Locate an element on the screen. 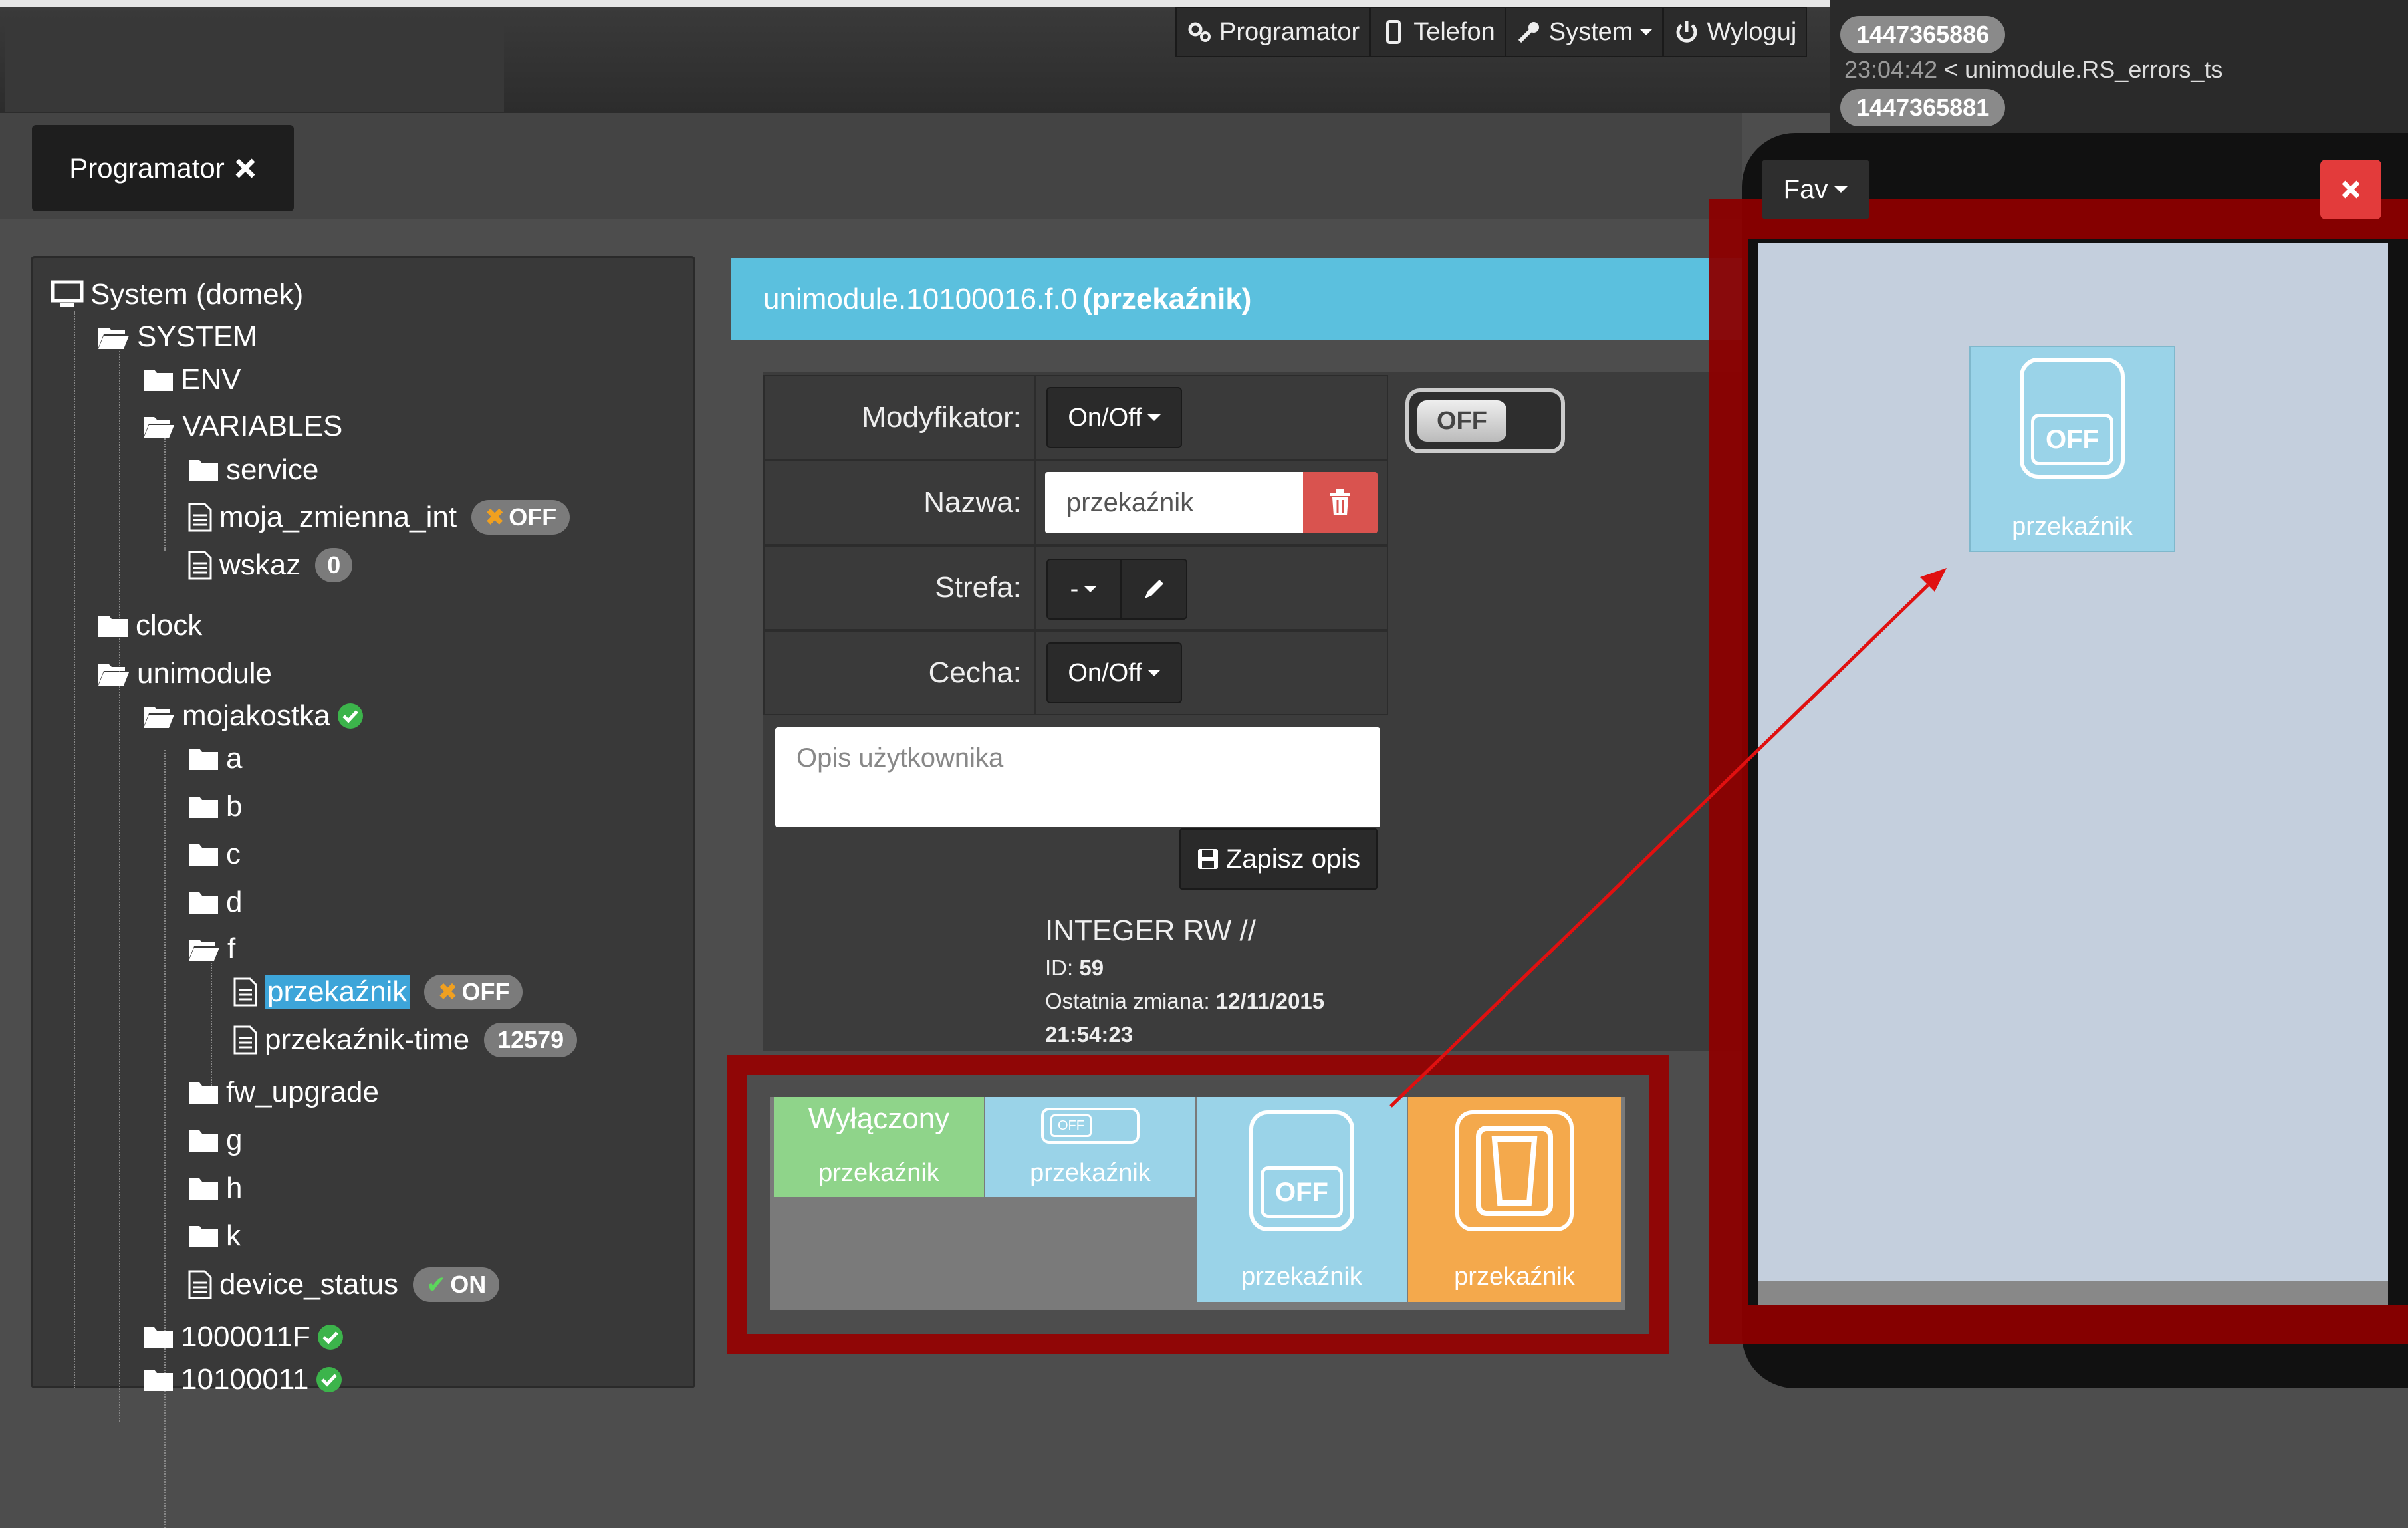 This screenshot has height=1528, width=2408. drag-arrow-overlay is located at coordinates (1668, 838).